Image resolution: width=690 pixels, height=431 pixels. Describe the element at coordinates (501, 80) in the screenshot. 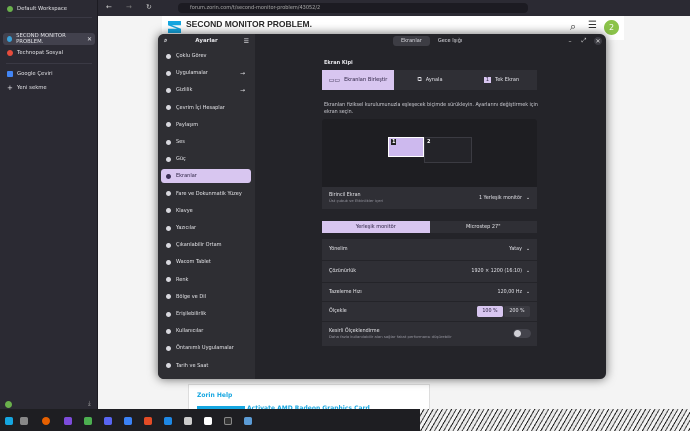

I see `single-display-button: 1 Tek Ekran` at that location.